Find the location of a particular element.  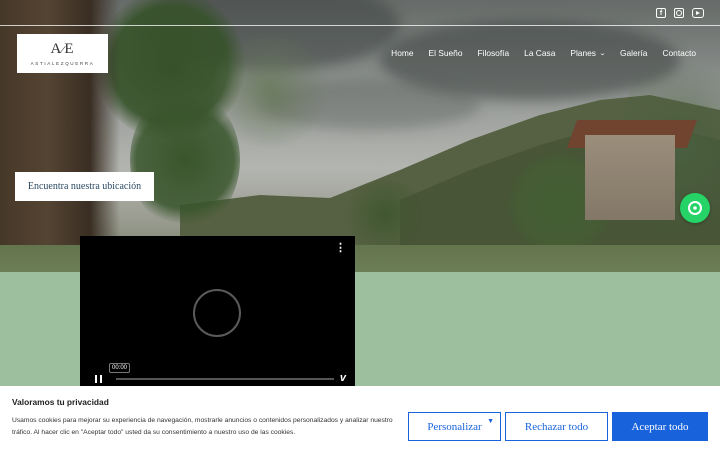

youtube-icon is located at coordinates (698, 13).